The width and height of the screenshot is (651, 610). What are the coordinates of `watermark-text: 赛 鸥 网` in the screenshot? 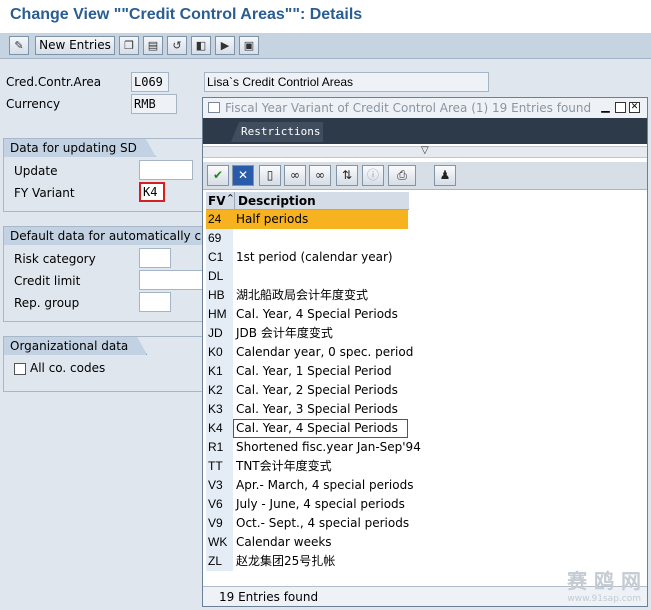 It's located at (604, 581).